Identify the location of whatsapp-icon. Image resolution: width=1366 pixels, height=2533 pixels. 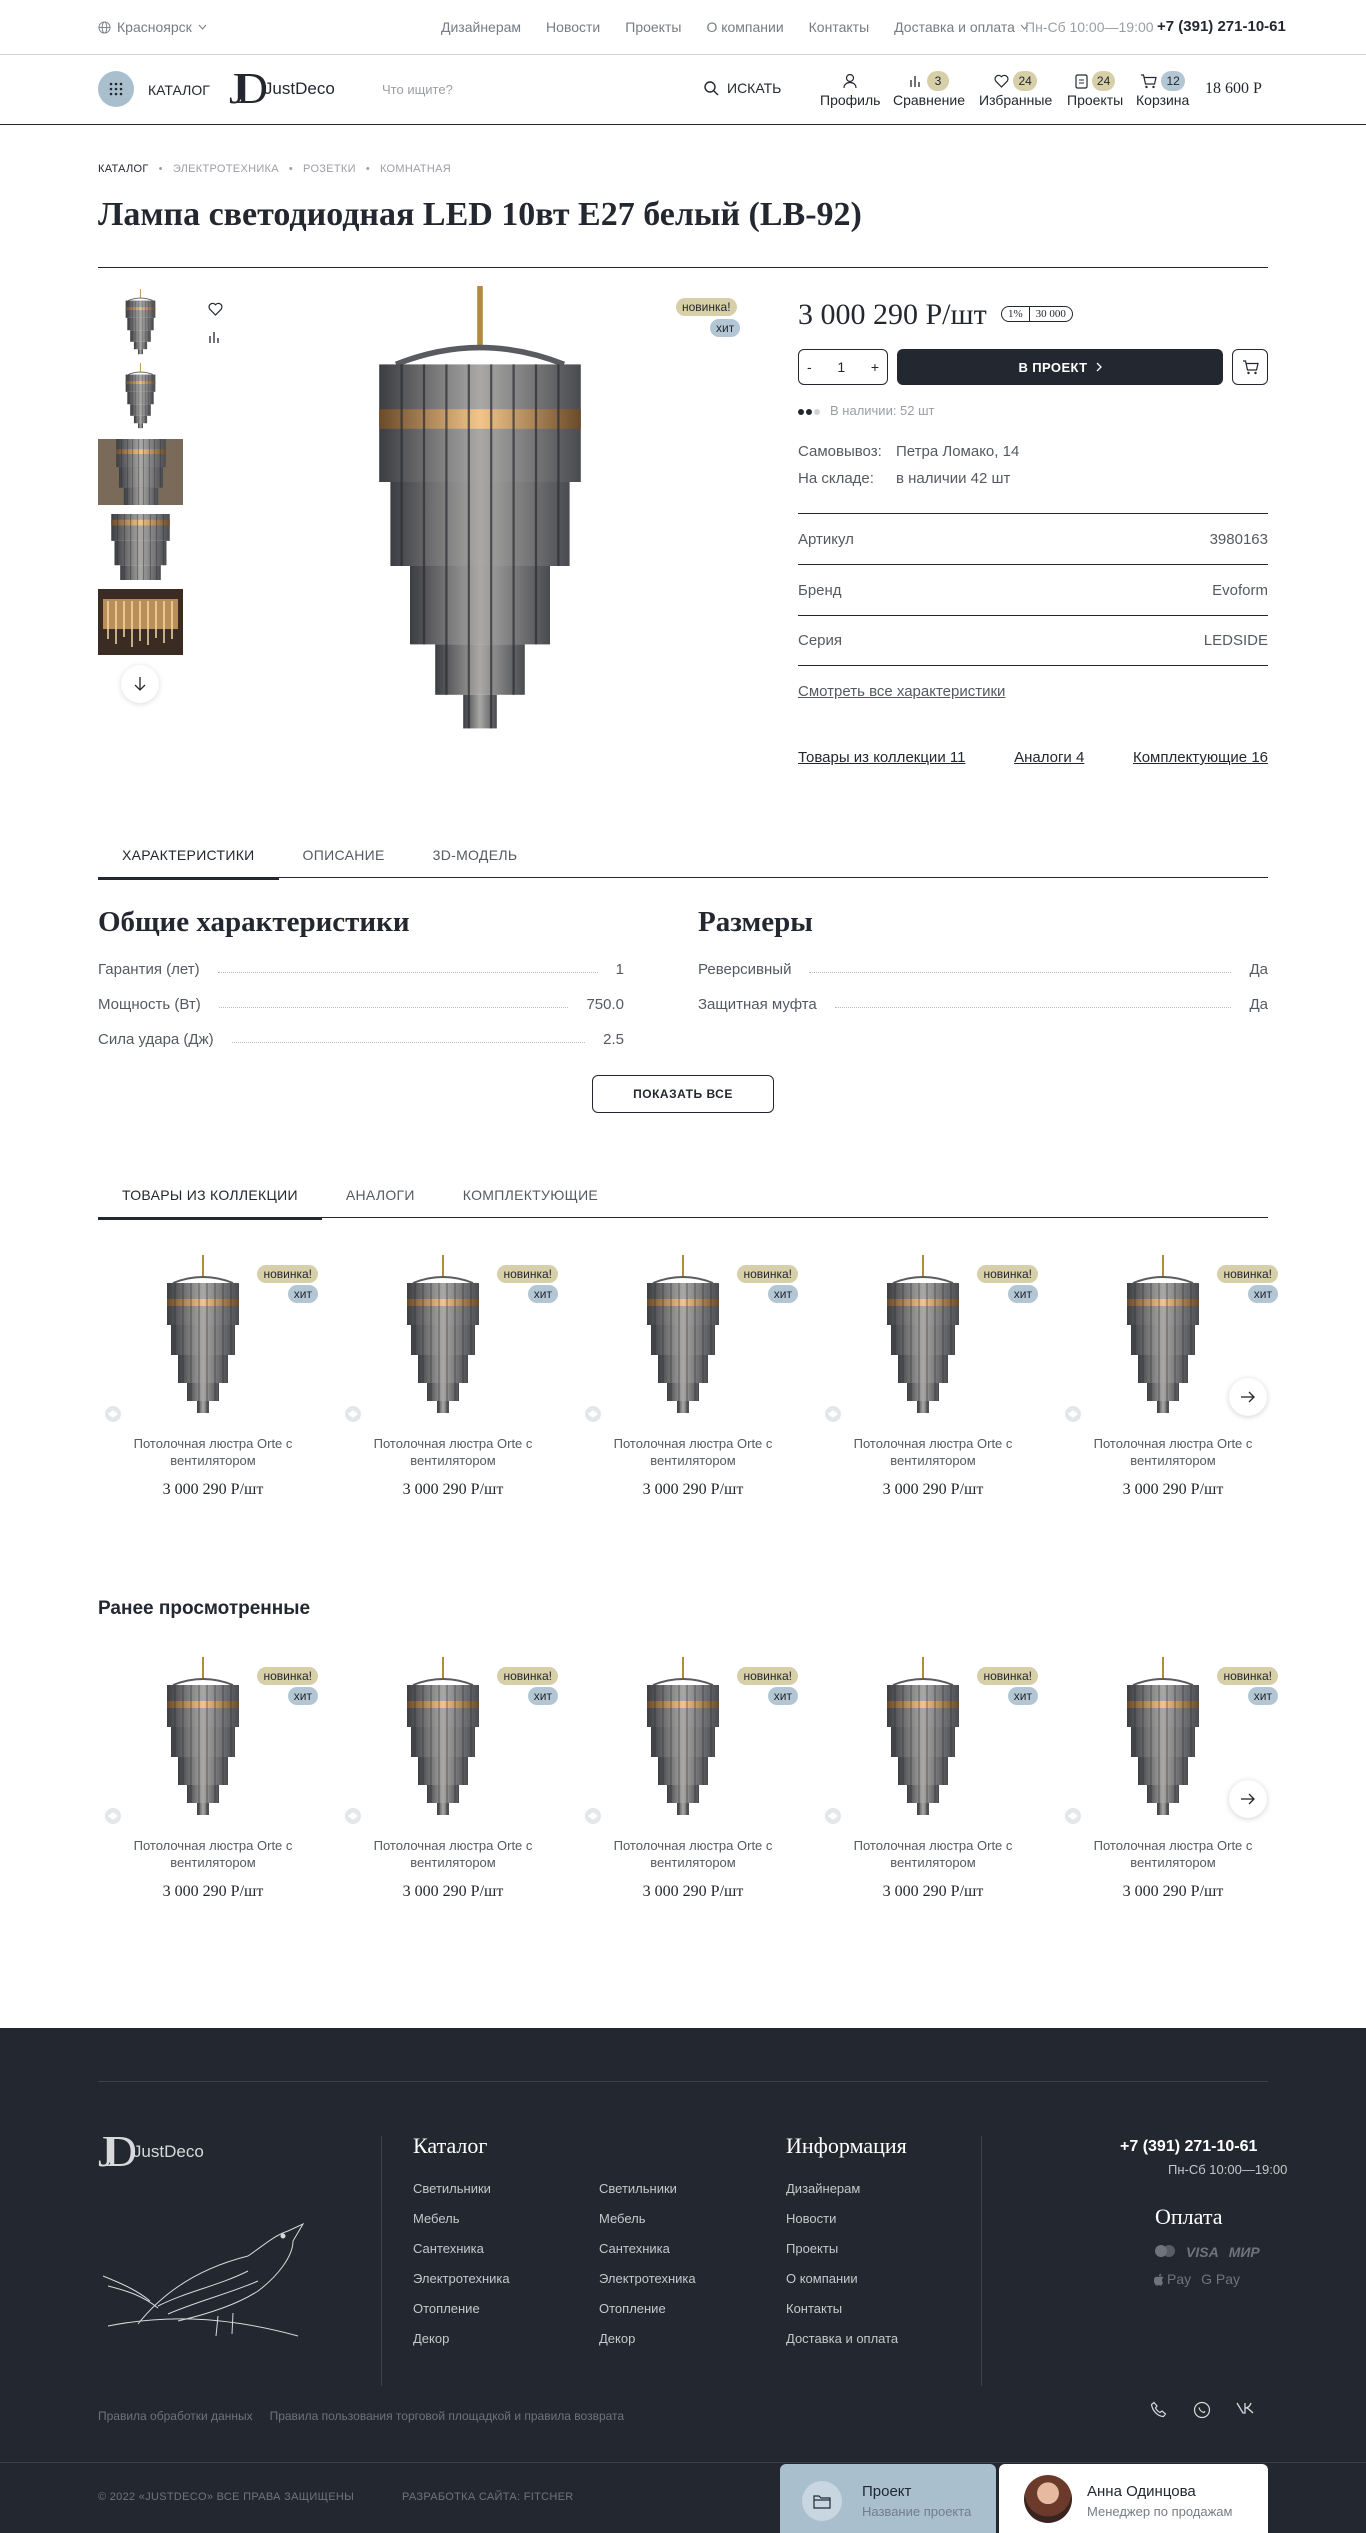
(1202, 2410).